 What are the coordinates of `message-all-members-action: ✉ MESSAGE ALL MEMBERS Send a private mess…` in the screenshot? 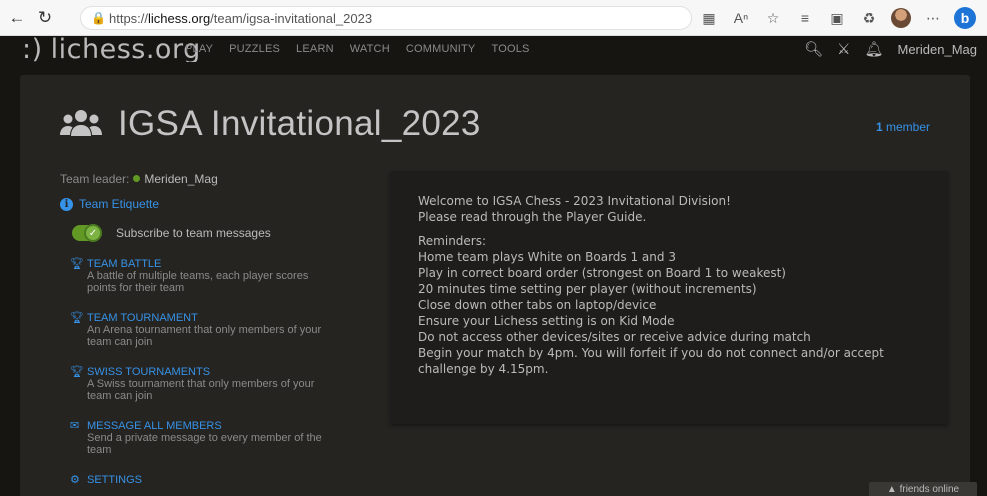 It's located at (196, 438).